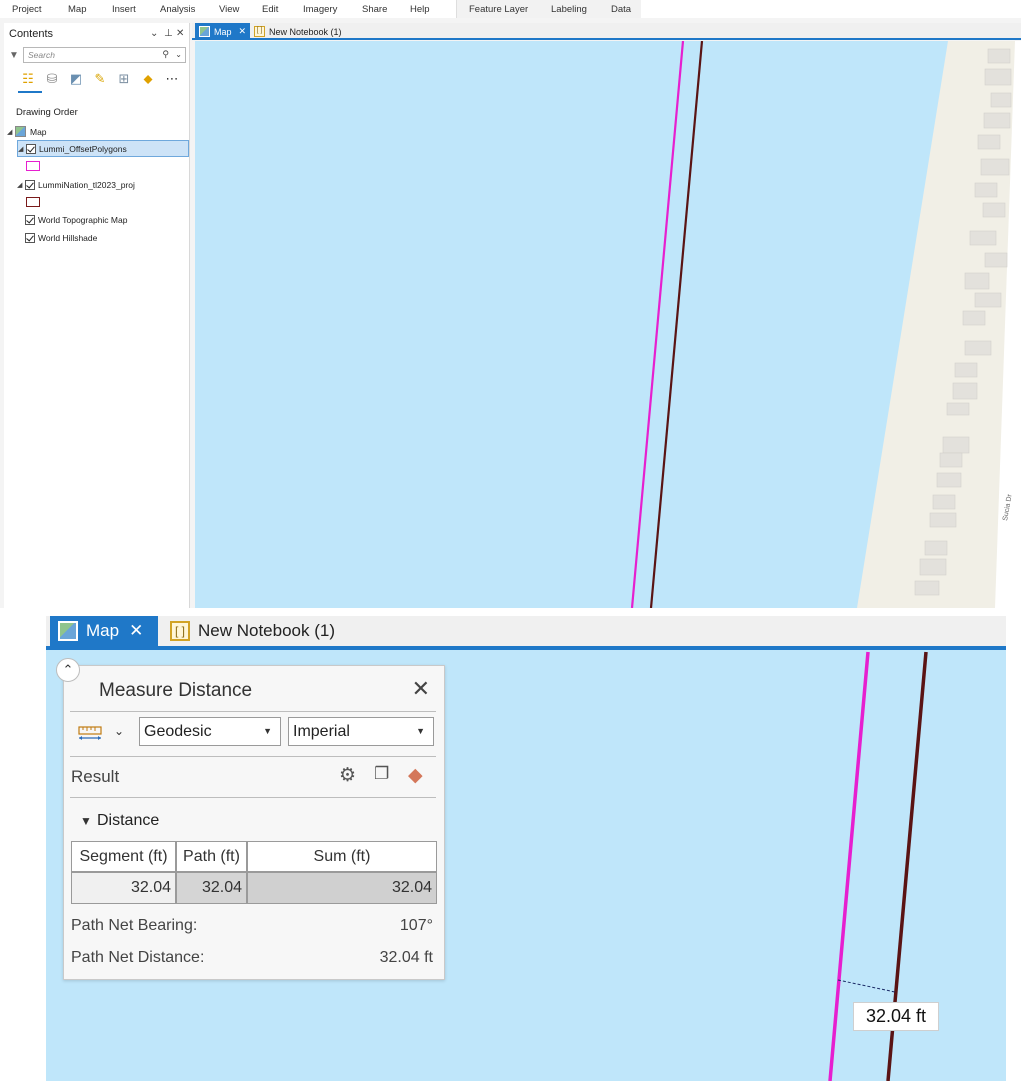 Image resolution: width=1021 pixels, height=1081 pixels. I want to click on tree-item-lummi-offset-polygons: ◢ Lummi_OffsetPolygons, so click(103, 148).